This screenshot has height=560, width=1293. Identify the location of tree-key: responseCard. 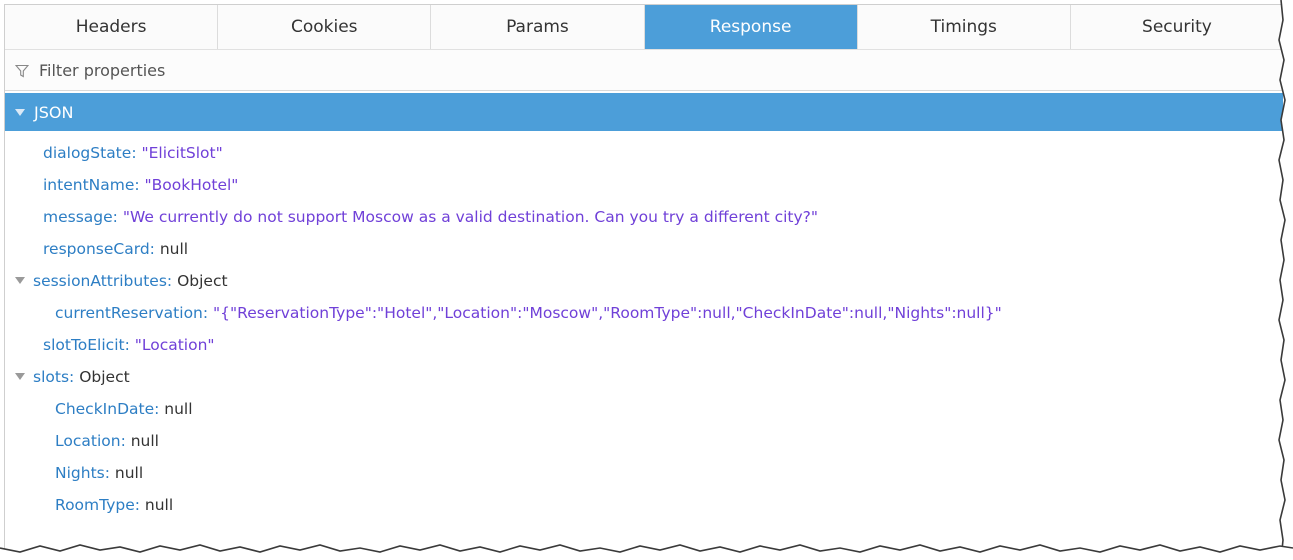
(96, 249).